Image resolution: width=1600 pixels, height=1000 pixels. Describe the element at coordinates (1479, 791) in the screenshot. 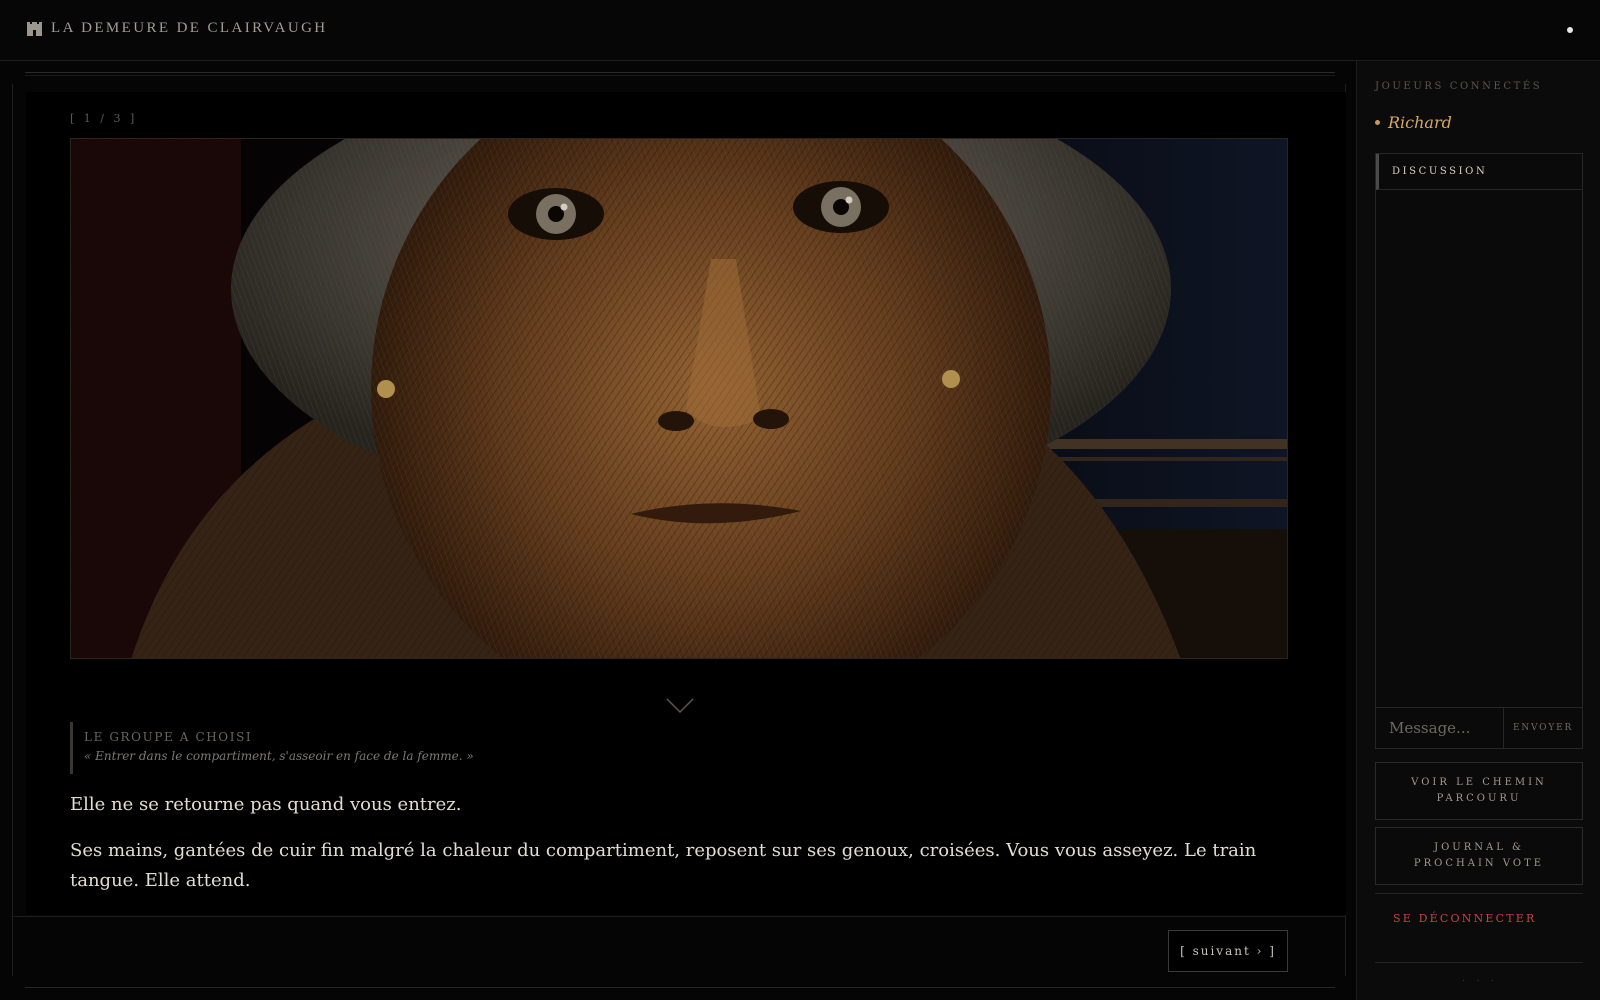

I see `view-path-button: VOIR LE CHEMIN PARCOURU` at that location.